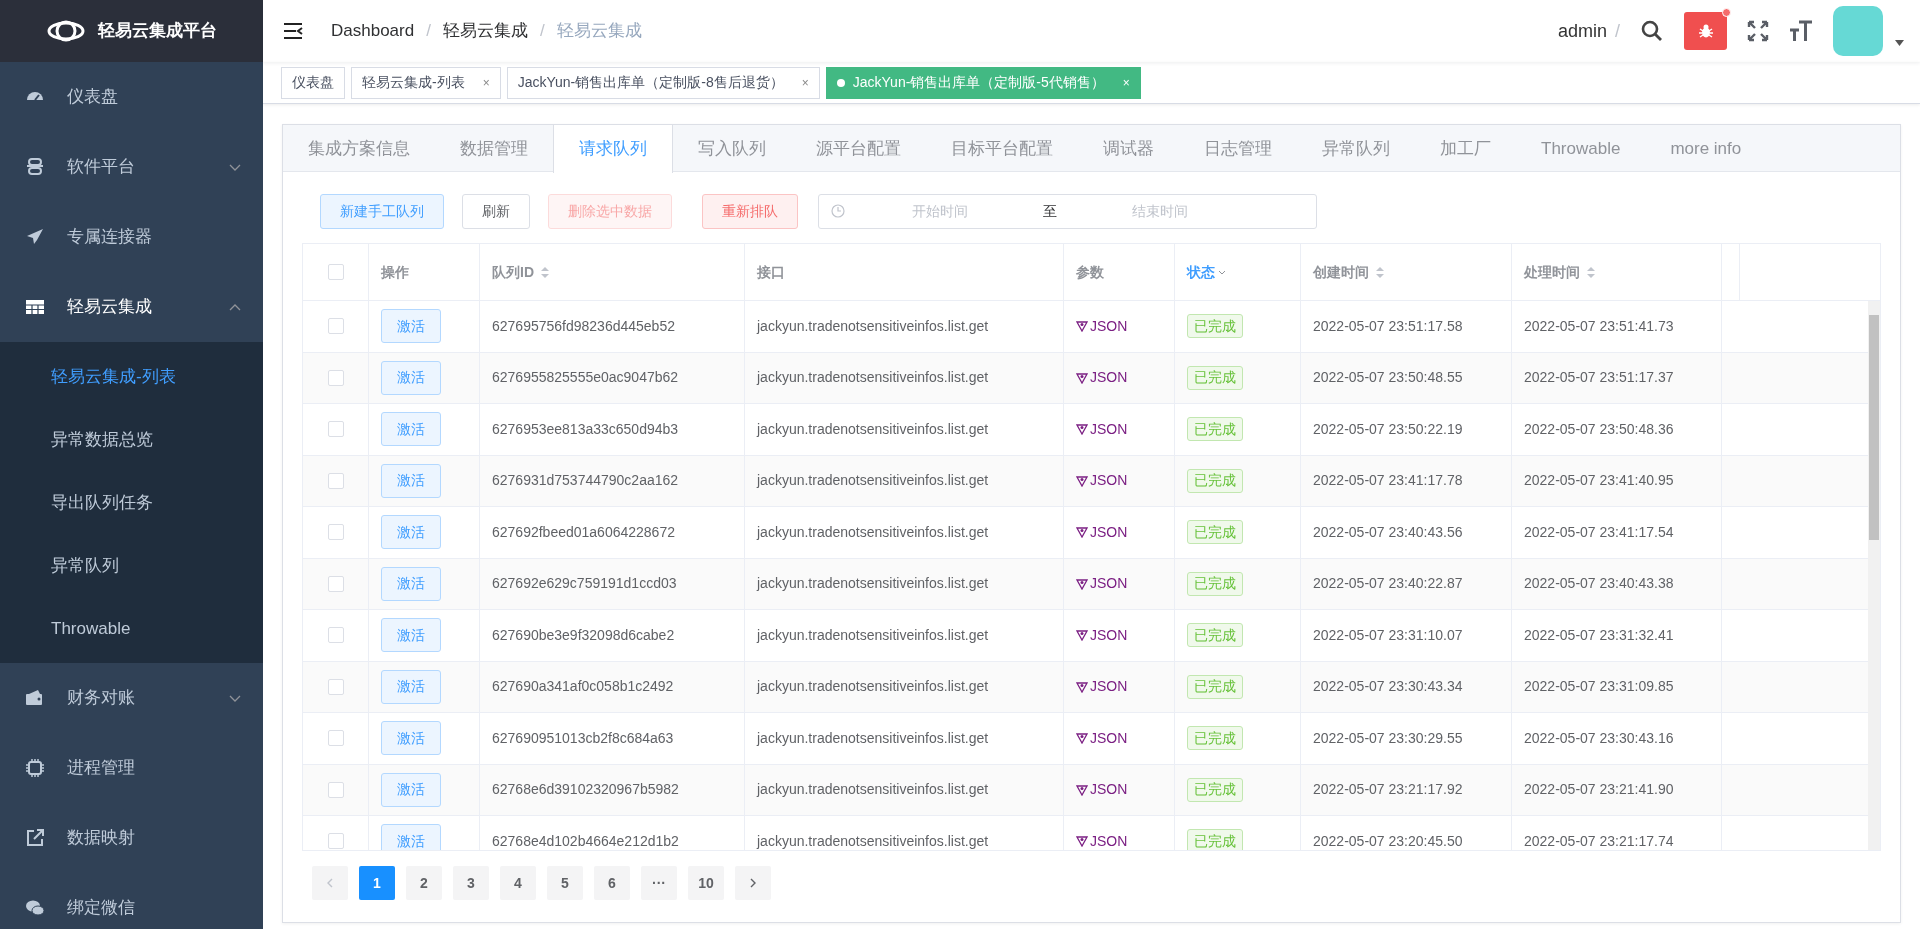  I want to click on page-button: 4, so click(518, 883).